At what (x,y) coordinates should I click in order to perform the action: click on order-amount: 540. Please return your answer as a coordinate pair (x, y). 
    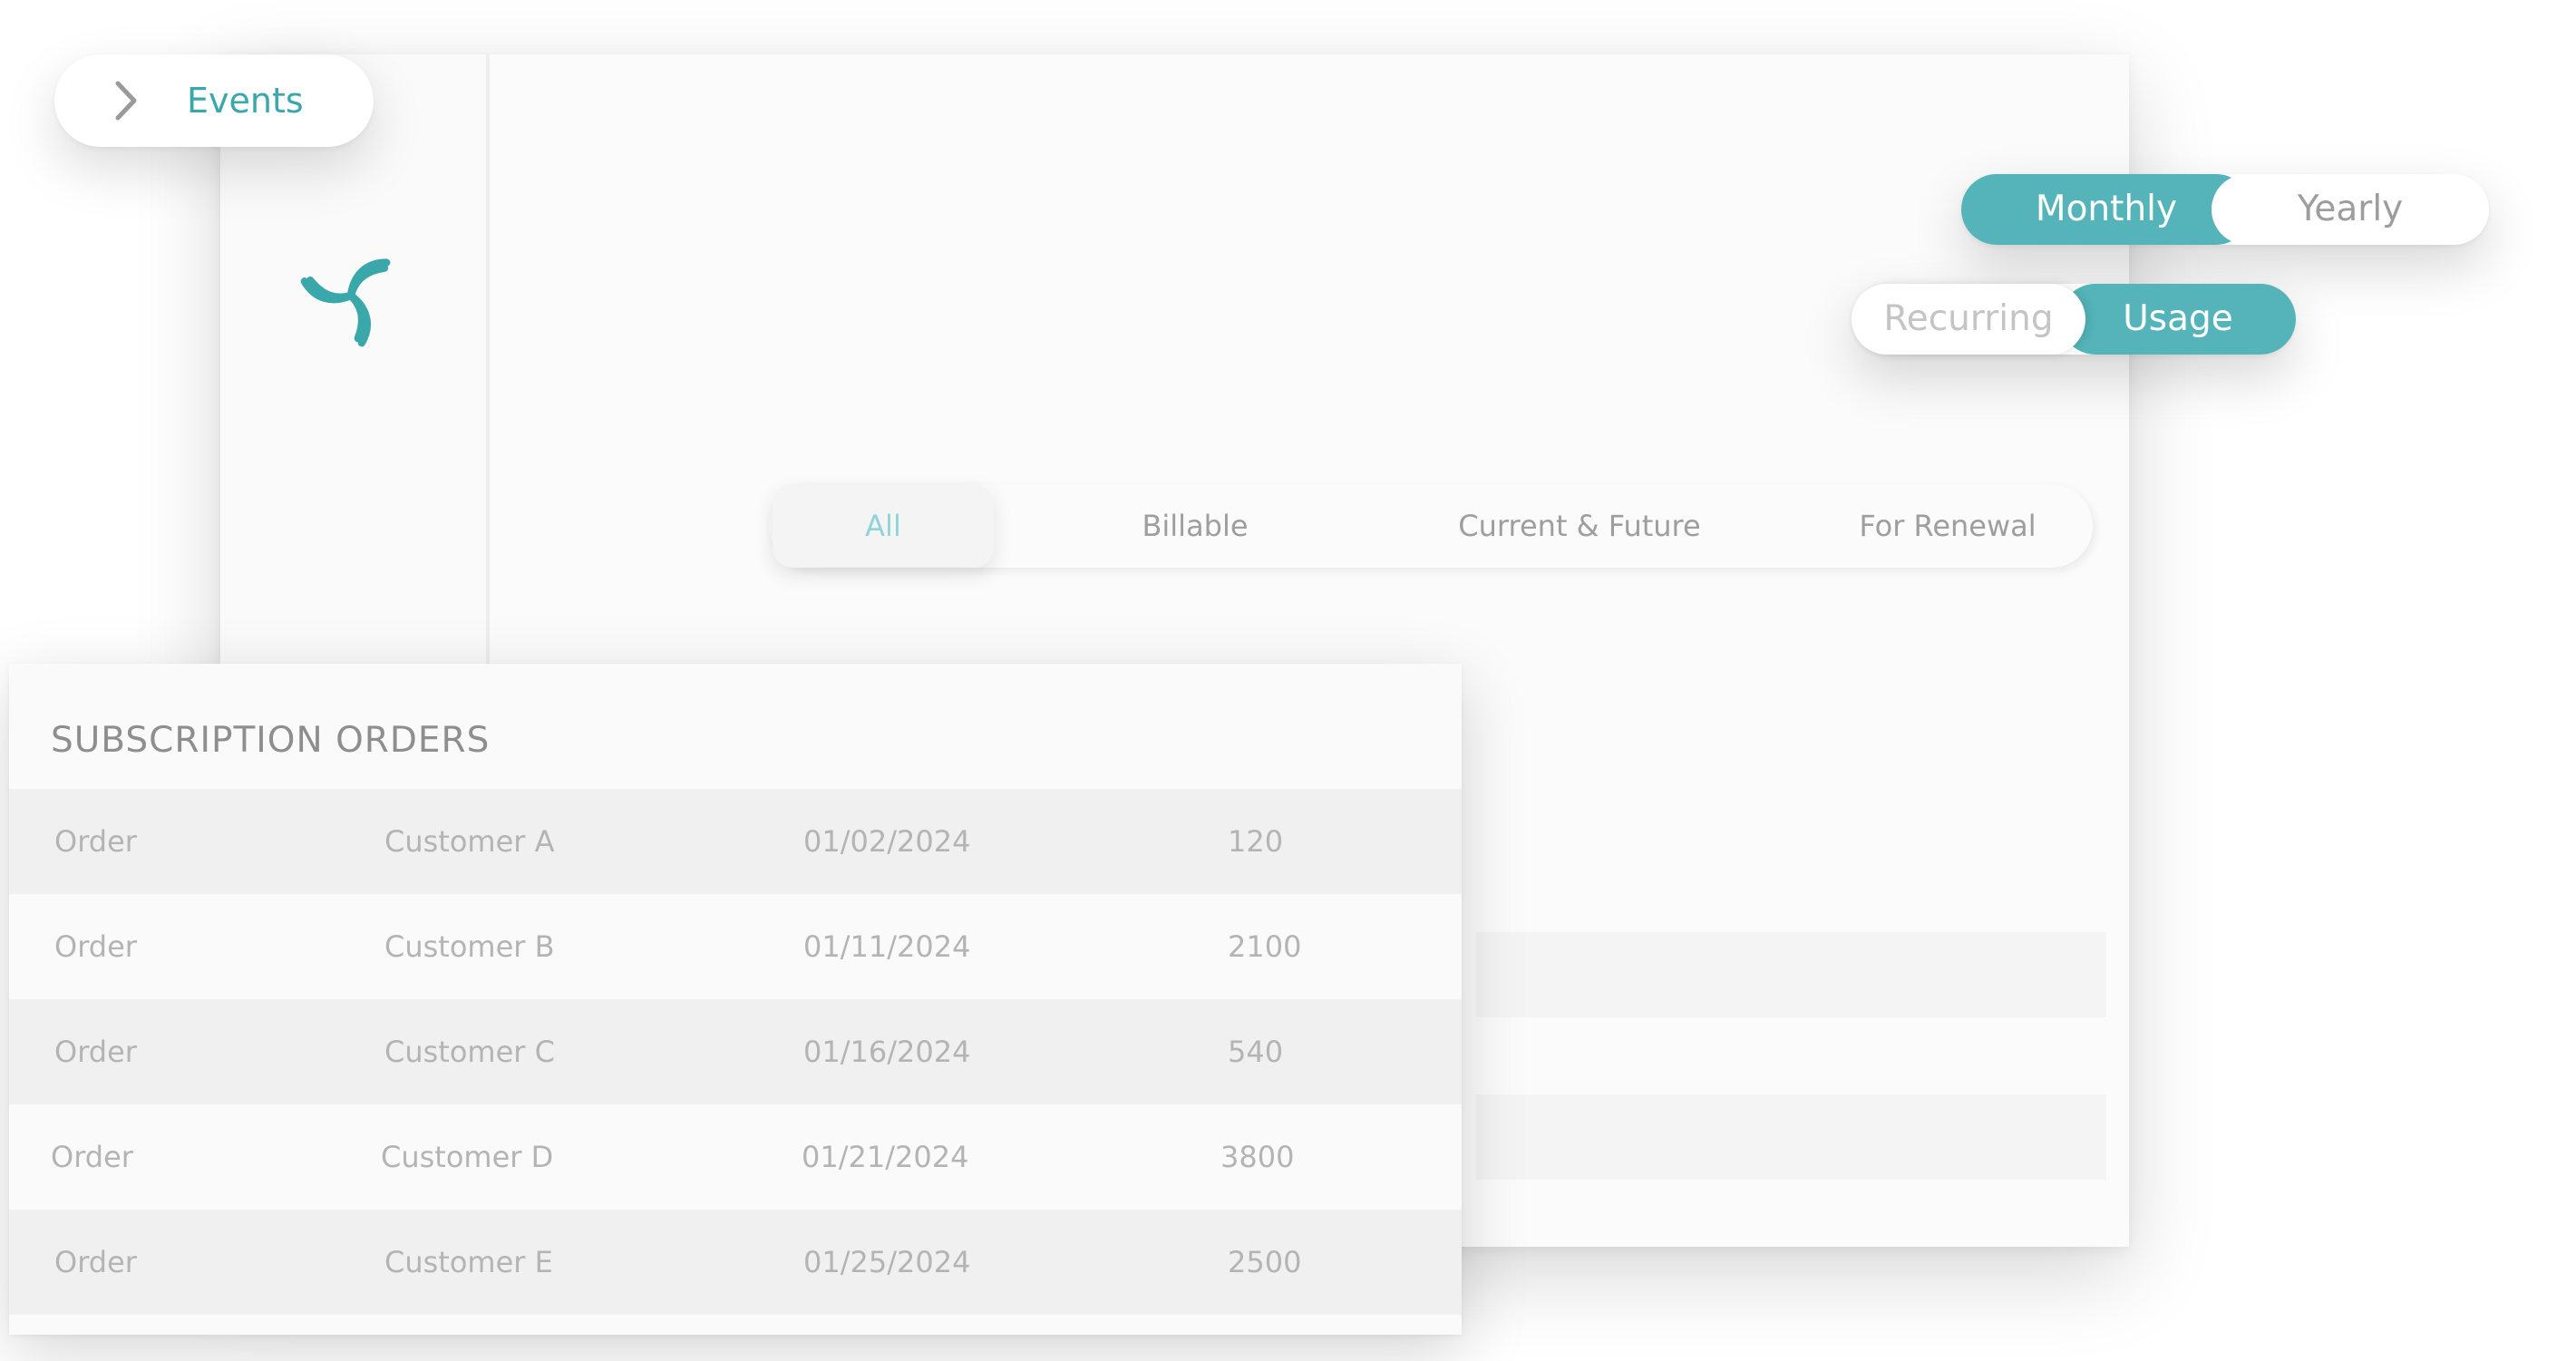
    Looking at the image, I should click on (1256, 1052).